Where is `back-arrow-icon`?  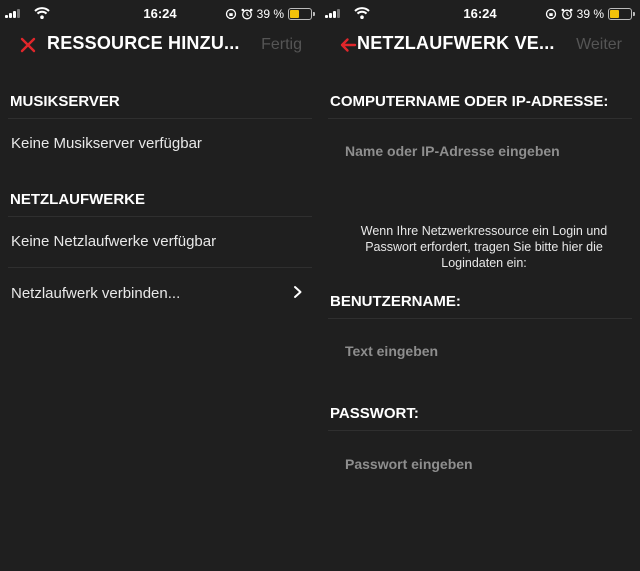 back-arrow-icon is located at coordinates (348, 45).